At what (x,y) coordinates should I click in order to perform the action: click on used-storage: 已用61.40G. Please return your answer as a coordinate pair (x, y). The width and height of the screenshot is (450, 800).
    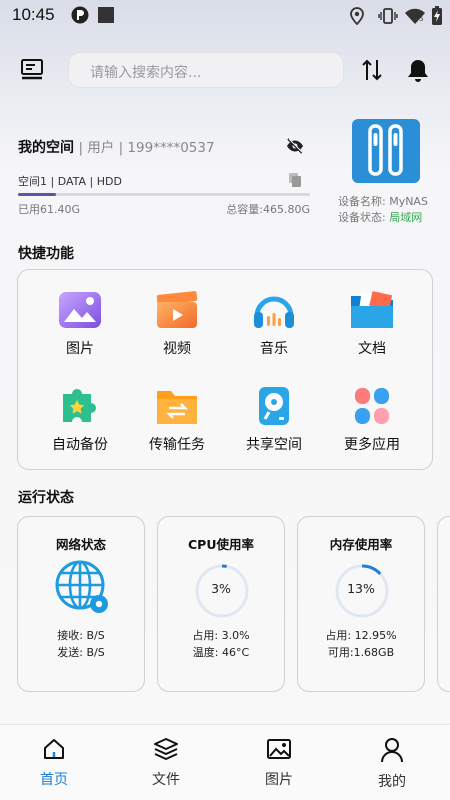
    Looking at the image, I should click on (49, 209).